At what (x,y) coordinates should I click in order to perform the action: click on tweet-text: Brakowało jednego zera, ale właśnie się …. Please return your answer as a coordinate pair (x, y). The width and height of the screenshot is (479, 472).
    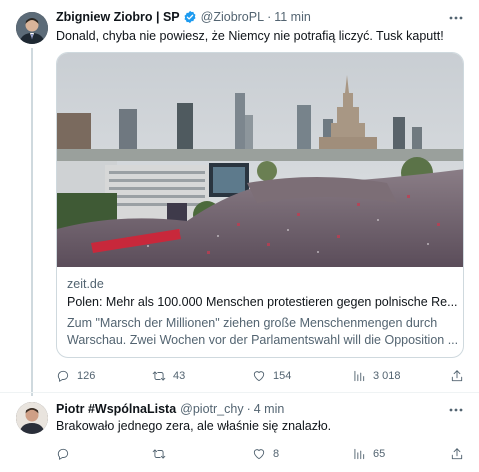
    Looking at the image, I should click on (194, 426).